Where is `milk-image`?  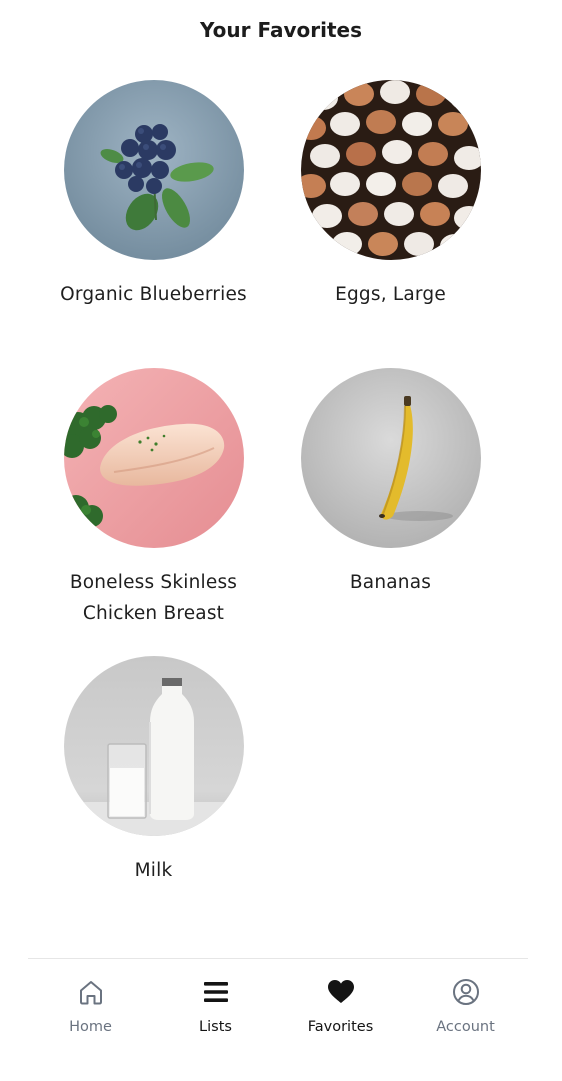
milk-image is located at coordinates (153, 746).